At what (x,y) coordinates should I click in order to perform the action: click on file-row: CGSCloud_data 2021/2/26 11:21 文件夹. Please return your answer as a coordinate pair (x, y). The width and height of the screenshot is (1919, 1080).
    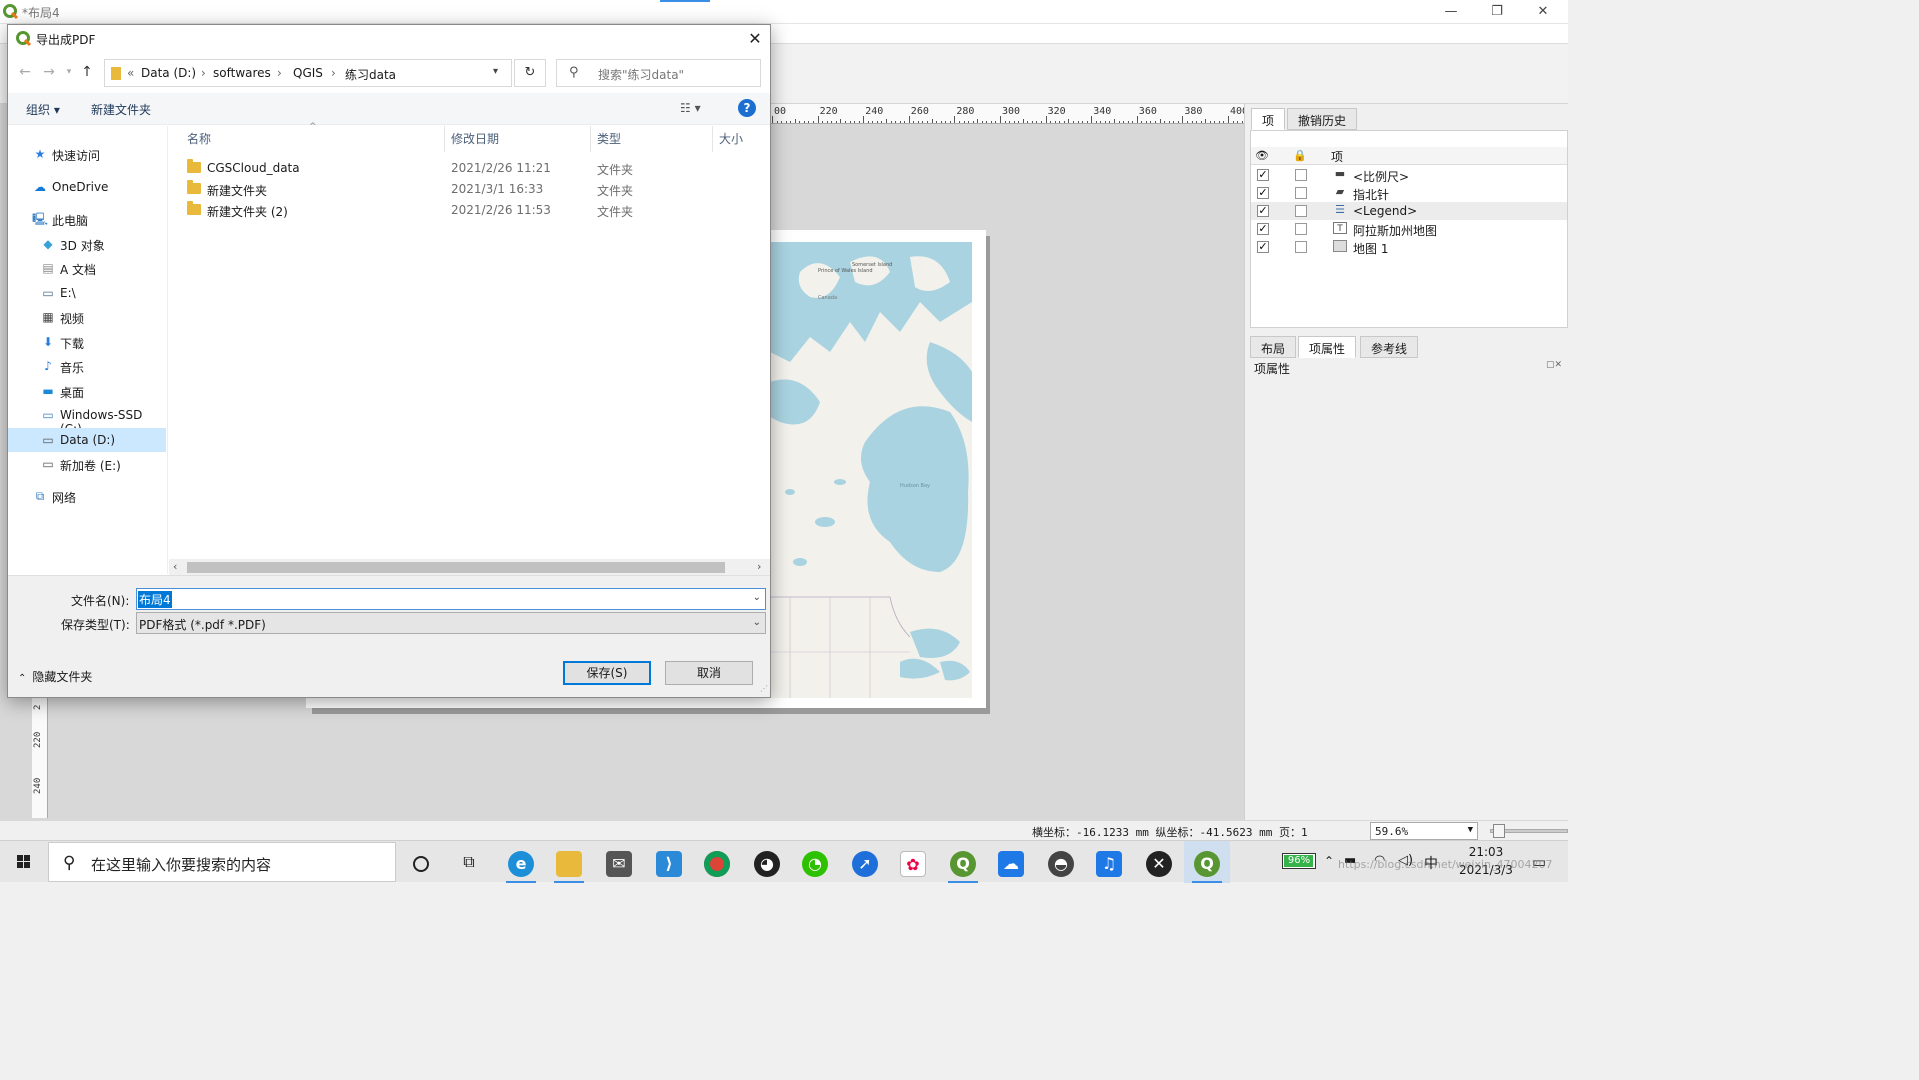
    Looking at the image, I should click on (476, 168).